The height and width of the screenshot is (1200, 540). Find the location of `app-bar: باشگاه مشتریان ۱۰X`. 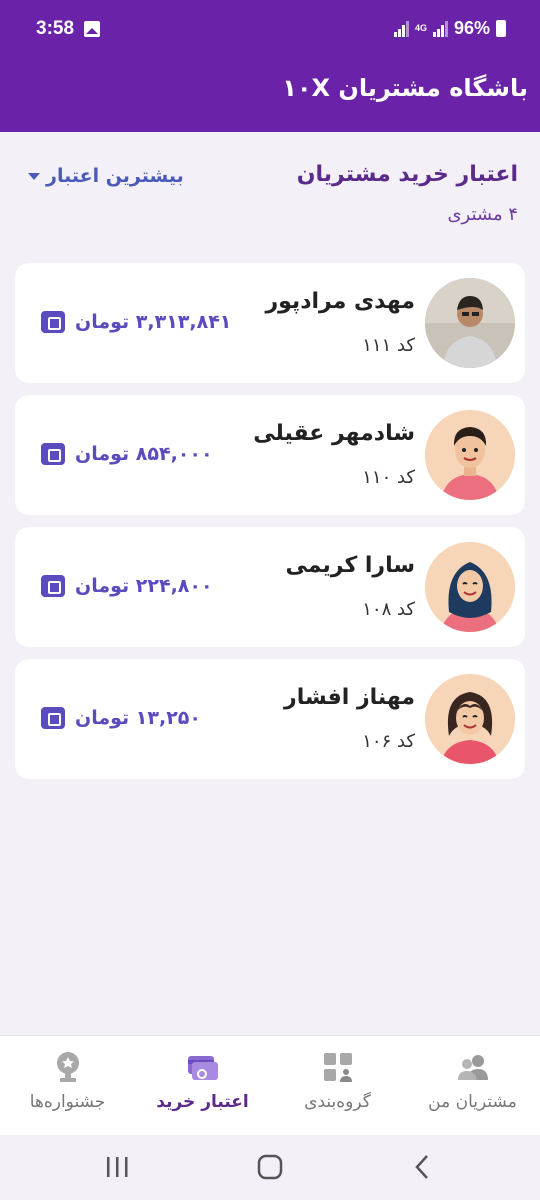

app-bar: باشگاه مشتریان ۱۰X is located at coordinates (270, 96).